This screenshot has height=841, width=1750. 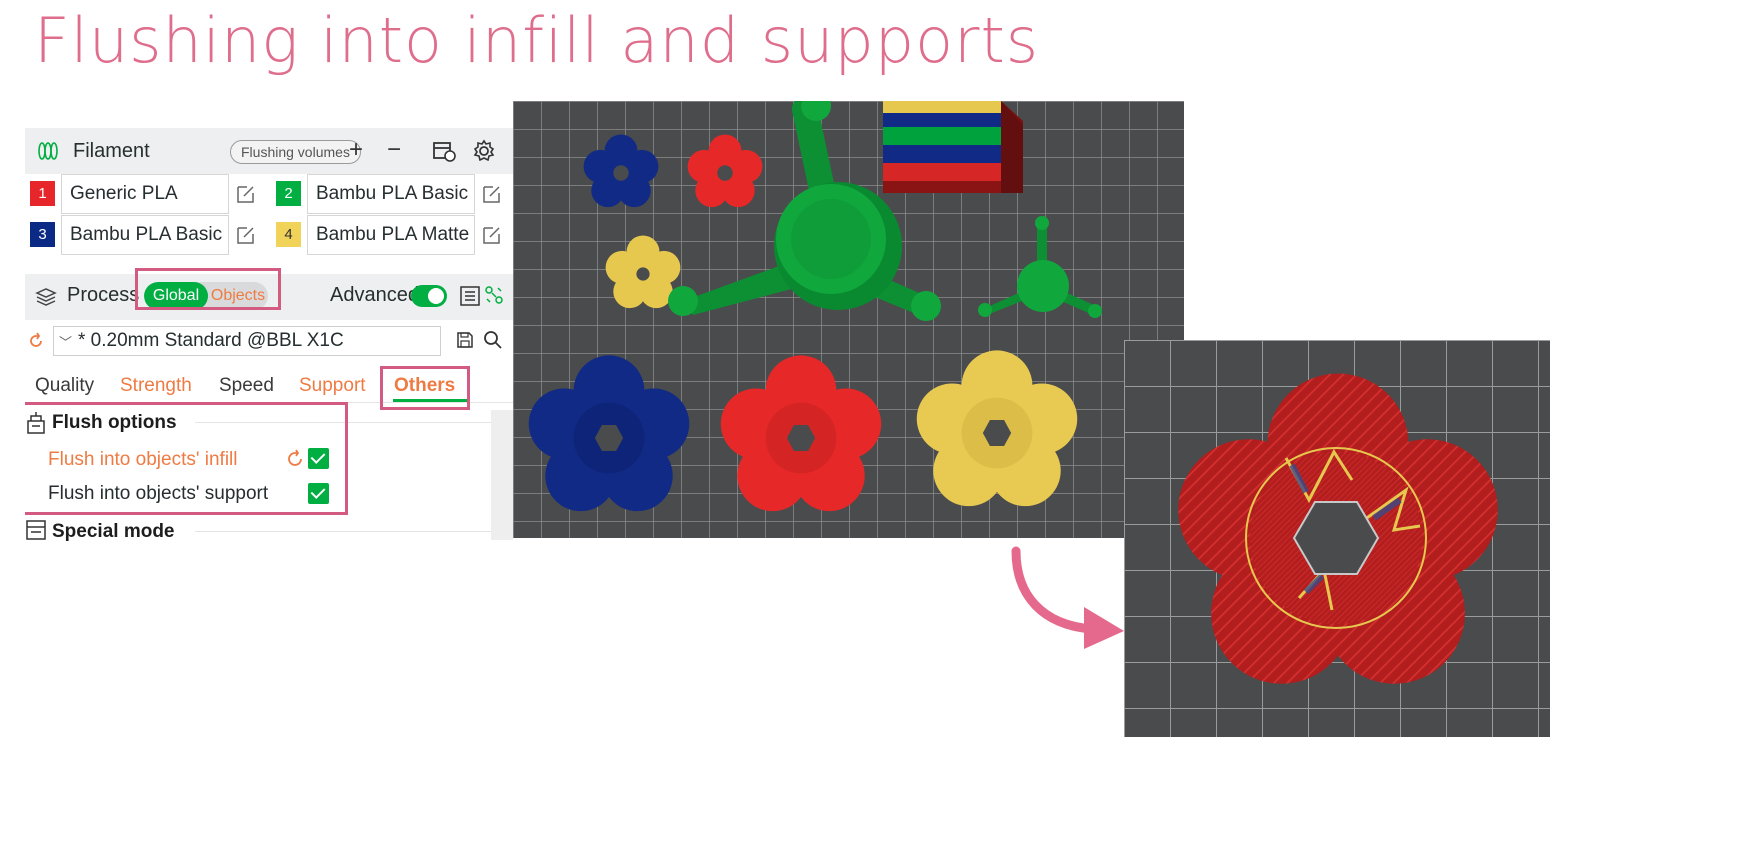 I want to click on compare-icon, so click(x=494, y=295).